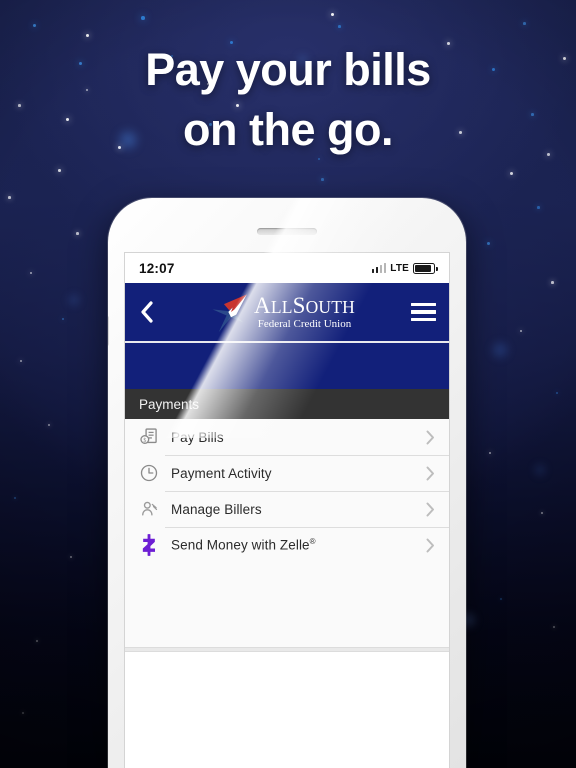 The height and width of the screenshot is (768, 576). I want to click on back-button, so click(147, 312).